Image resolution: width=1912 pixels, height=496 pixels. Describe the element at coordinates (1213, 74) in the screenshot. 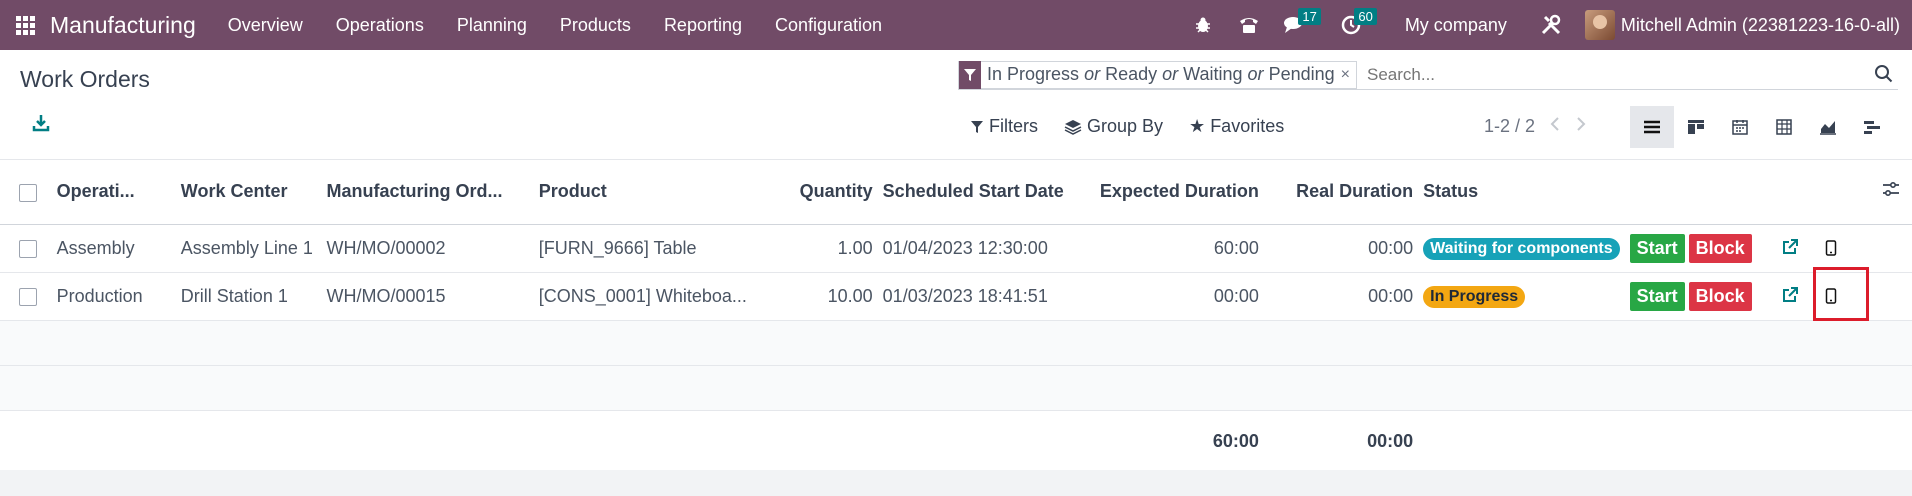

I see `facet-value: Waiting` at that location.